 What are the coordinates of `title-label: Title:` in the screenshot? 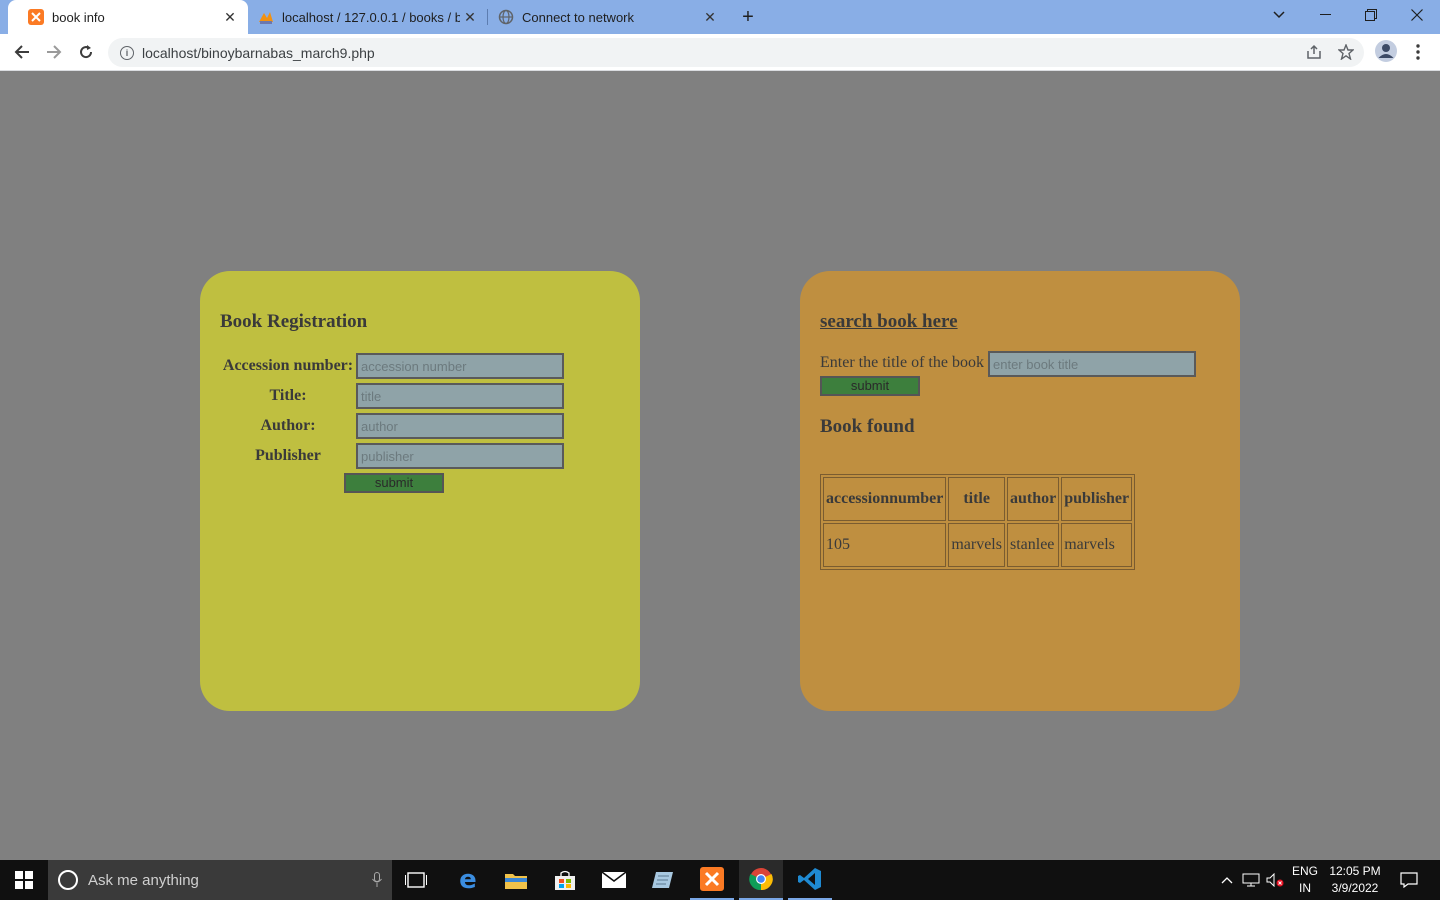 It's located at (288, 395).